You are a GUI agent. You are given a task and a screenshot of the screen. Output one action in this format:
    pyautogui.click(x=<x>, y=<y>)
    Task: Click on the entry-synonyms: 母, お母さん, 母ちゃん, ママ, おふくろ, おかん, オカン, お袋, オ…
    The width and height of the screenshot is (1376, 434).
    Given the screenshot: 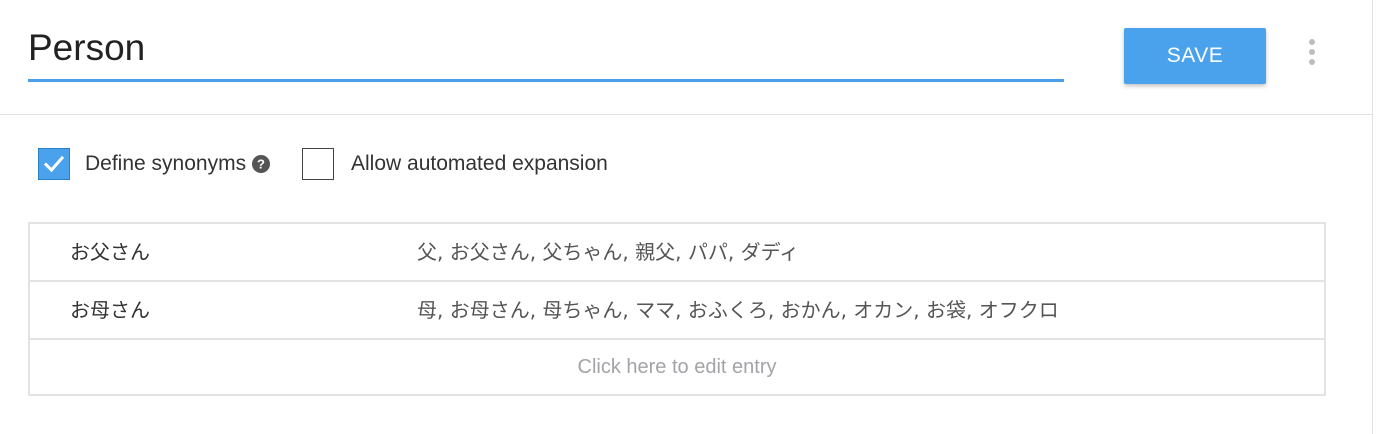 What is the action you would take?
    pyautogui.click(x=738, y=310)
    